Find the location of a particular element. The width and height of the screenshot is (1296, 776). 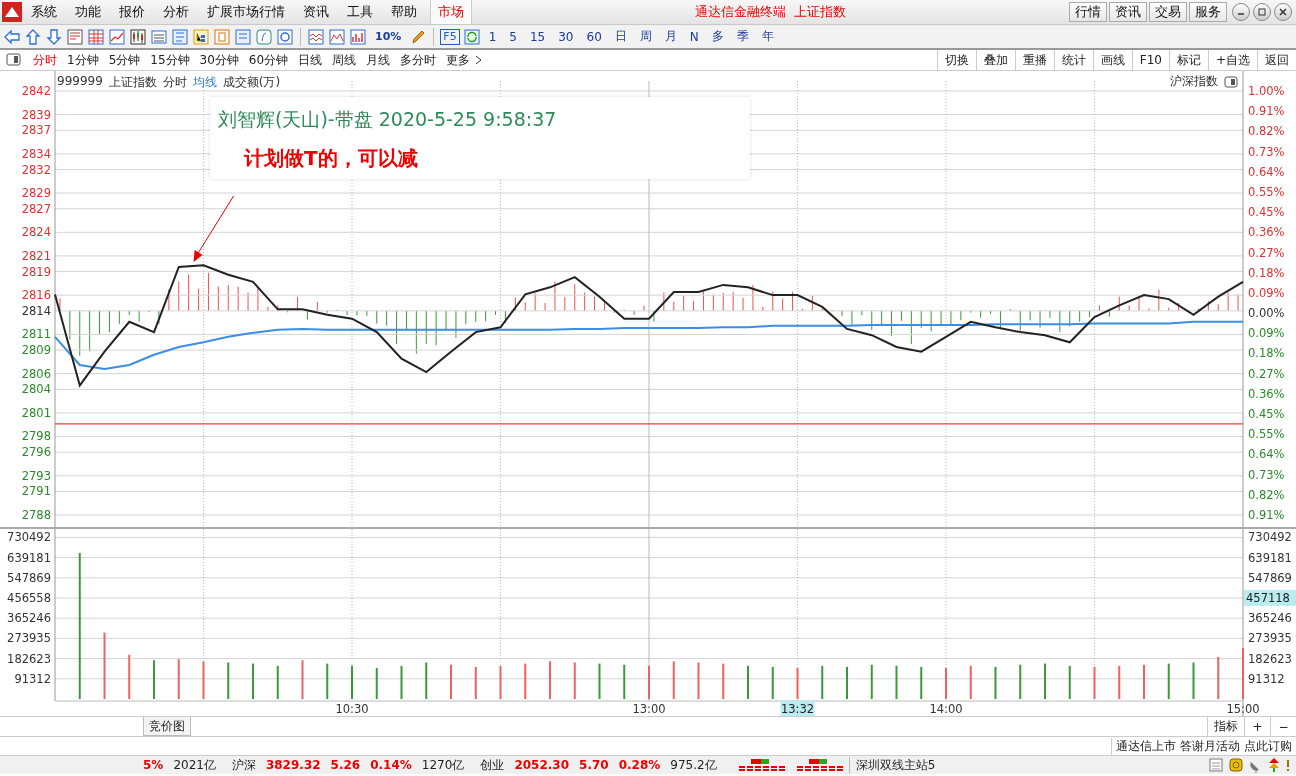

axis-label: 456558 is located at coordinates (29, 598).